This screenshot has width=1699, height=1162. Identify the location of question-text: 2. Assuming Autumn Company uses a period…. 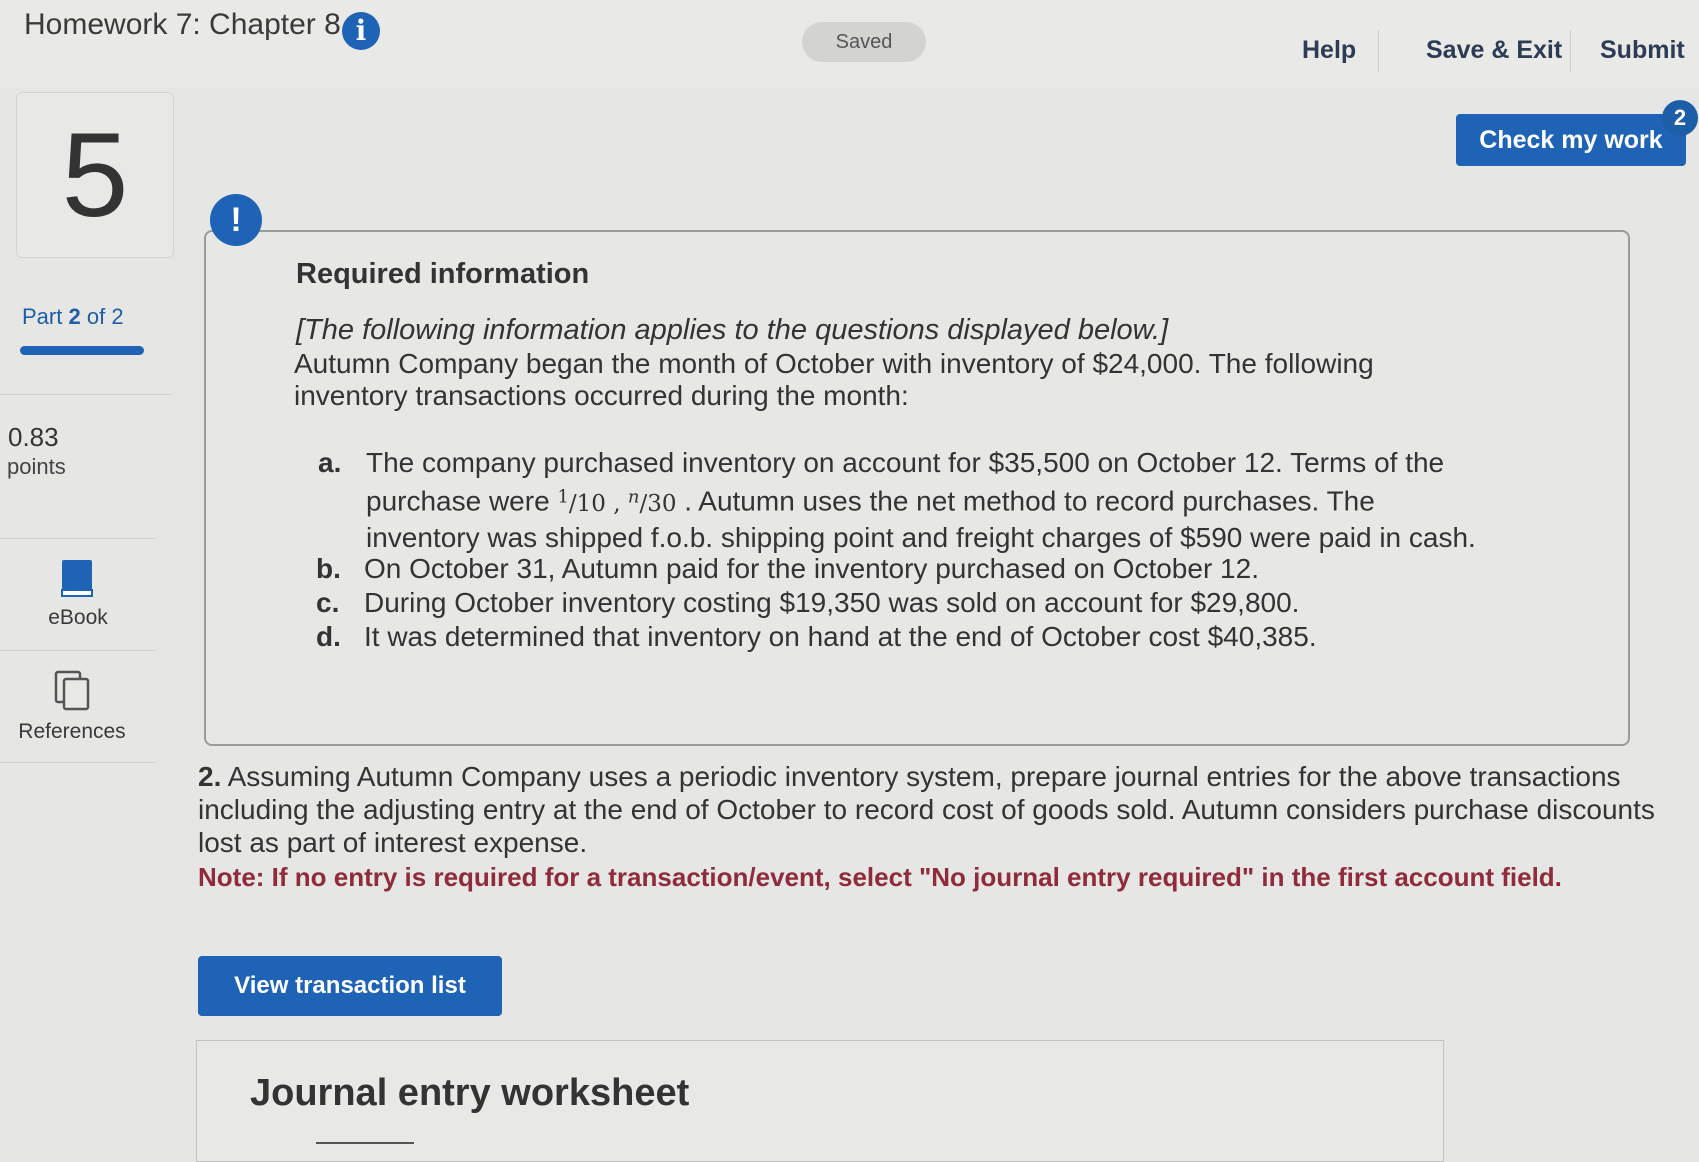
(948, 809).